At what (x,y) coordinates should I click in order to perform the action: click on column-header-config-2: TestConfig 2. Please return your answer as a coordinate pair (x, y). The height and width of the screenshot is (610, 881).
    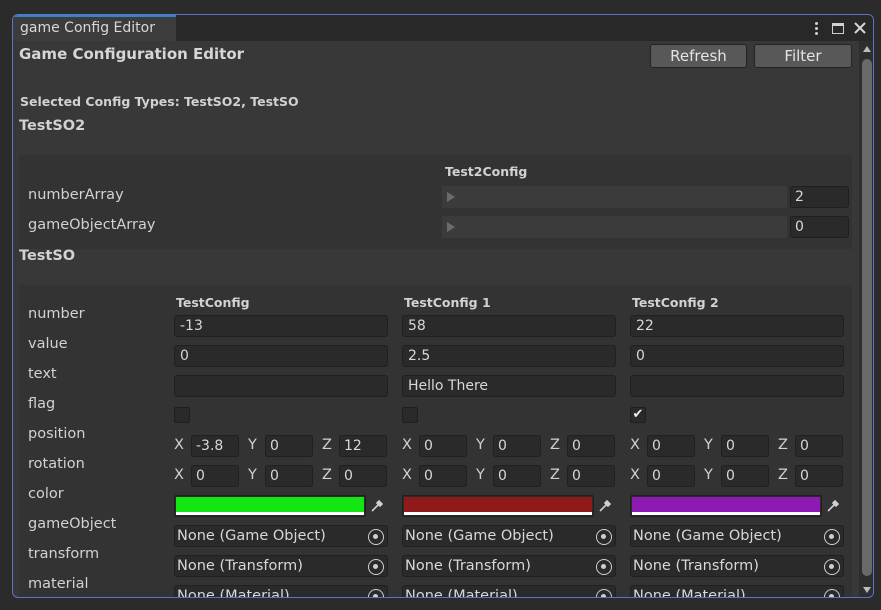
    Looking at the image, I should click on (675, 302).